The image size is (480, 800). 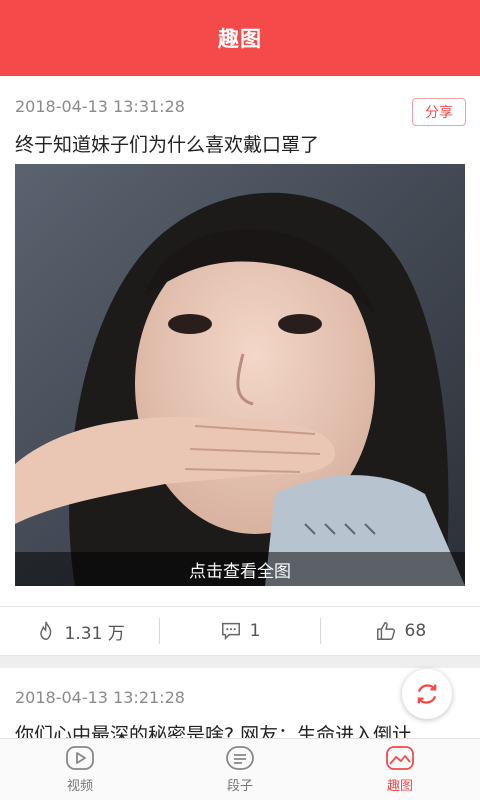 I want to click on thumbs-up-icon, so click(x=385, y=631).